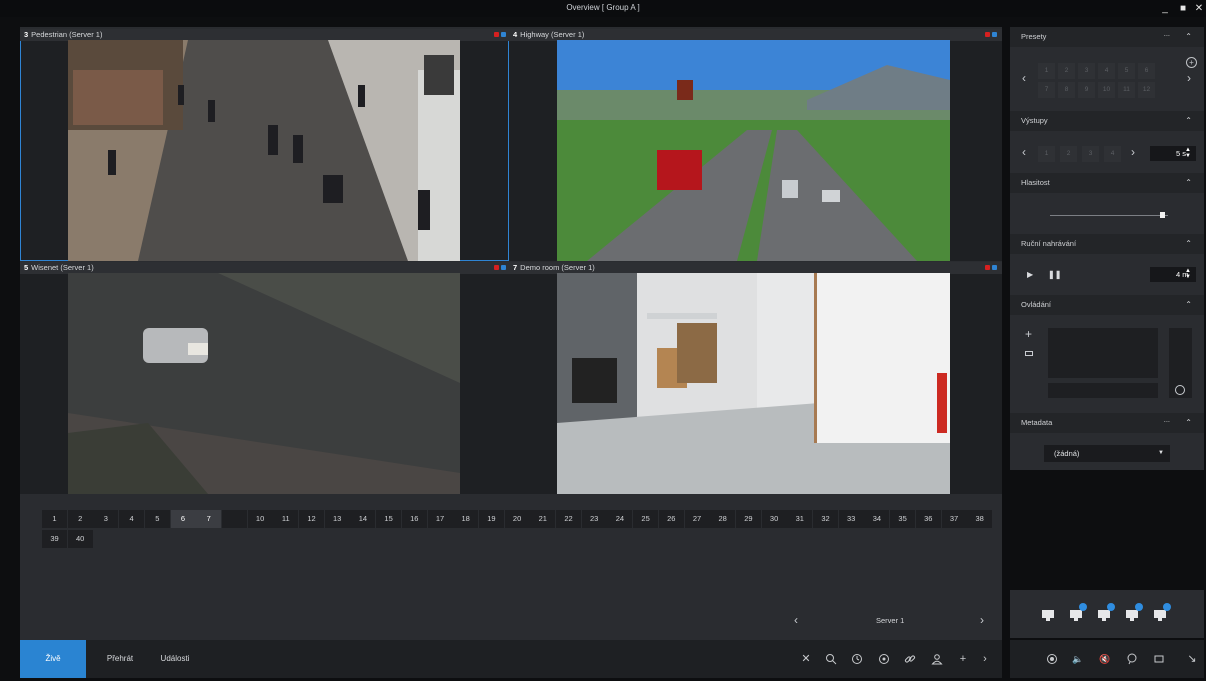 The image size is (1206, 681). Describe the element at coordinates (723, 519) in the screenshot. I see `layout-number-button: 28` at that location.